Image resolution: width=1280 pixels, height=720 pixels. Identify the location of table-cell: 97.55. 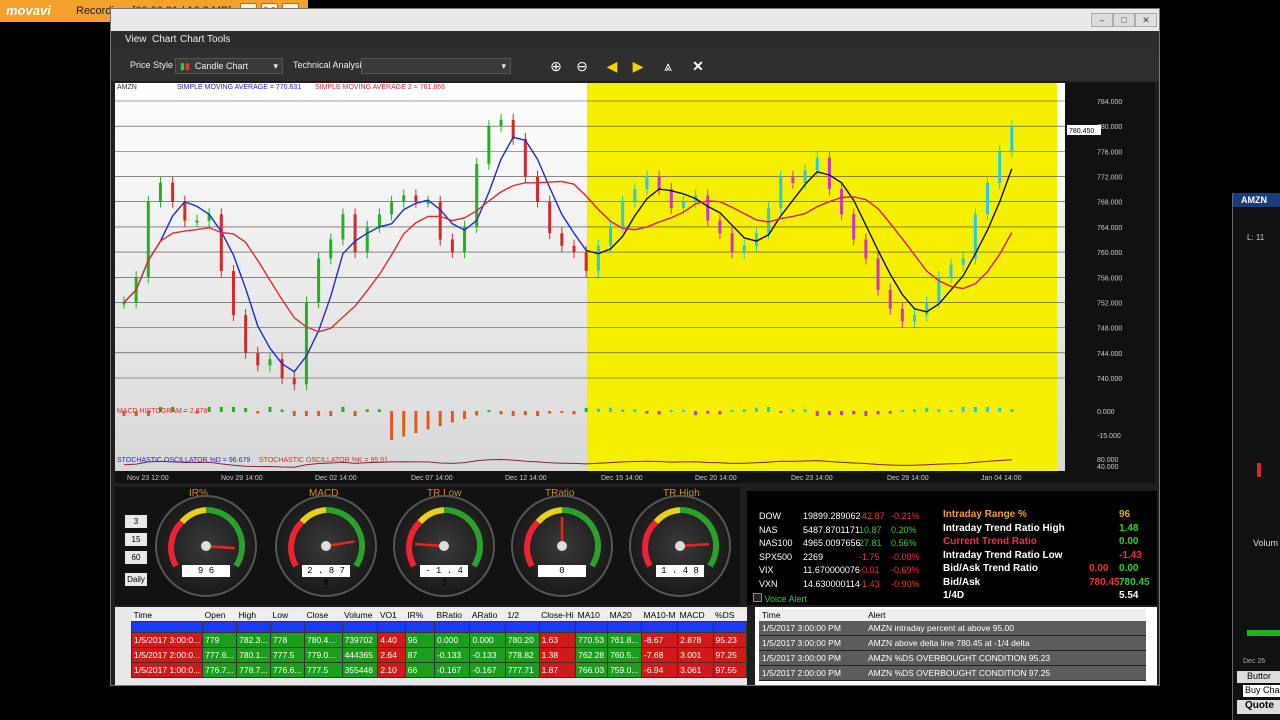
(729, 670).